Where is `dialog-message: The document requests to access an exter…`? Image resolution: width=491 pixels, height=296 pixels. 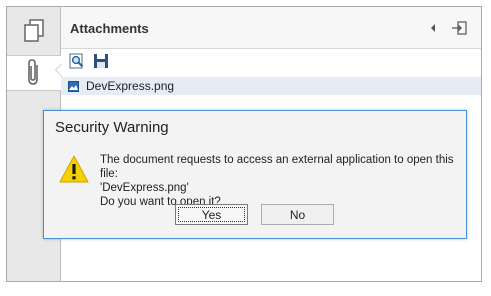 dialog-message: The document requests to access an exter… is located at coordinates (283, 181).